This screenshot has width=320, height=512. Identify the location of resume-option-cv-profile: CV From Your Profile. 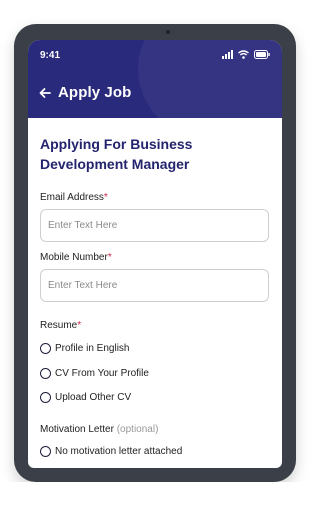
(94, 373).